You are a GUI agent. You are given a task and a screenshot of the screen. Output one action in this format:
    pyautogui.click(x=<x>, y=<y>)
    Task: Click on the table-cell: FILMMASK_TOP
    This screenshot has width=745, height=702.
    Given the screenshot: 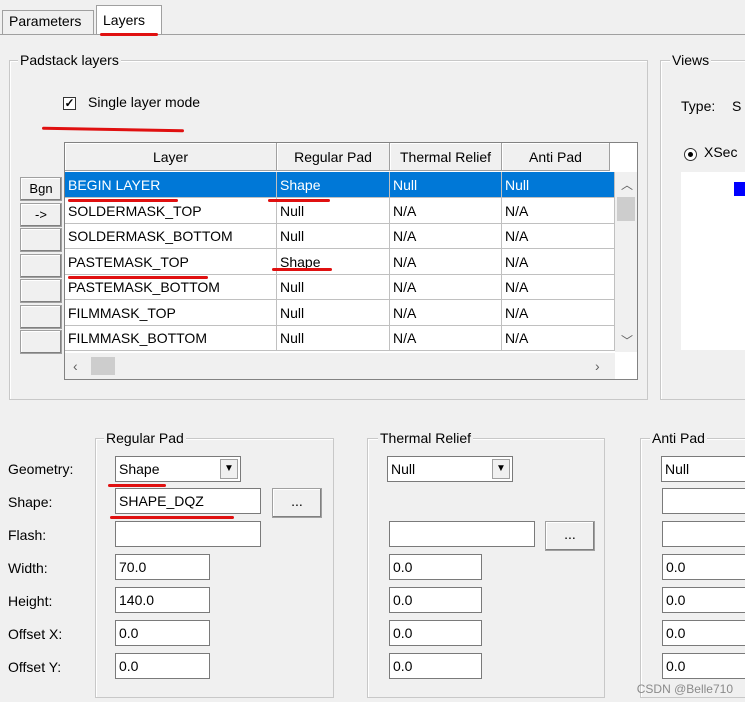 What is the action you would take?
    pyautogui.click(x=171, y=312)
    